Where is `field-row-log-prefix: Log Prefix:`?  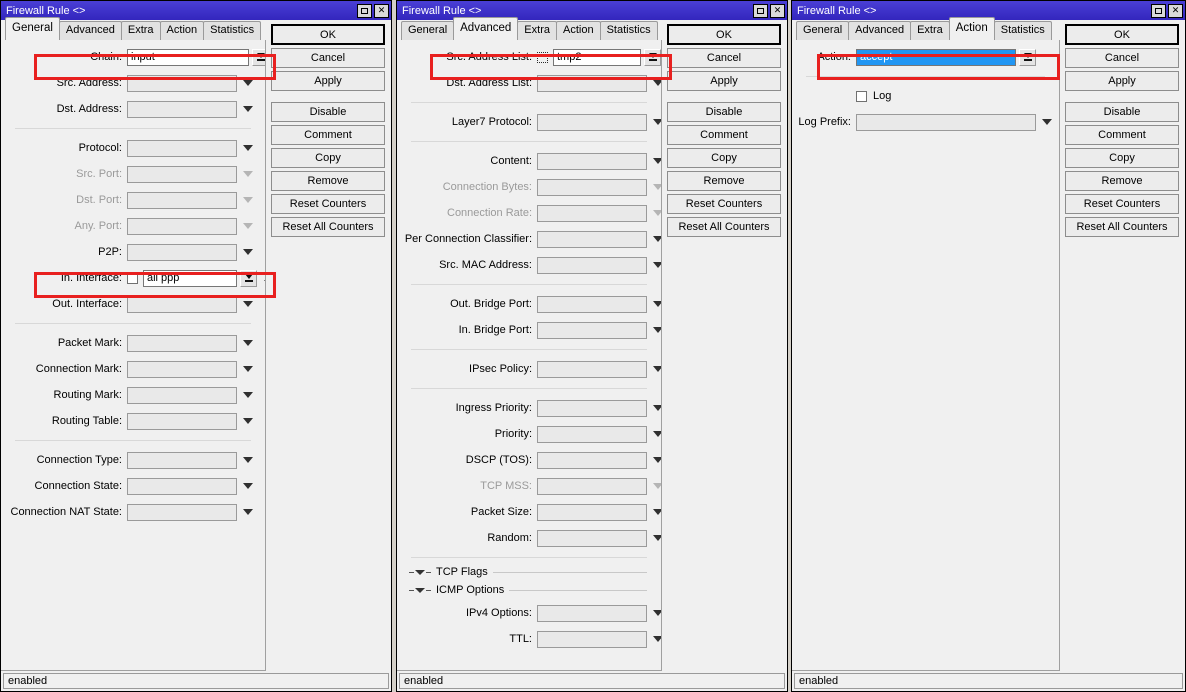
field-row-log-prefix: Log Prefix: is located at coordinates (925, 122).